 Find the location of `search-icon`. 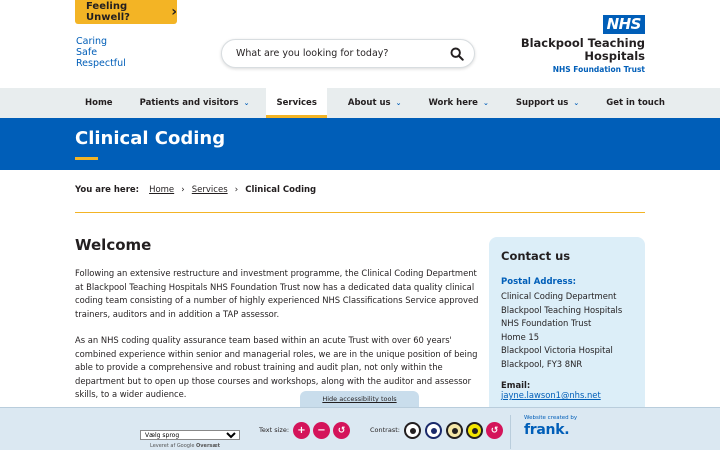

search-icon is located at coordinates (457, 54).